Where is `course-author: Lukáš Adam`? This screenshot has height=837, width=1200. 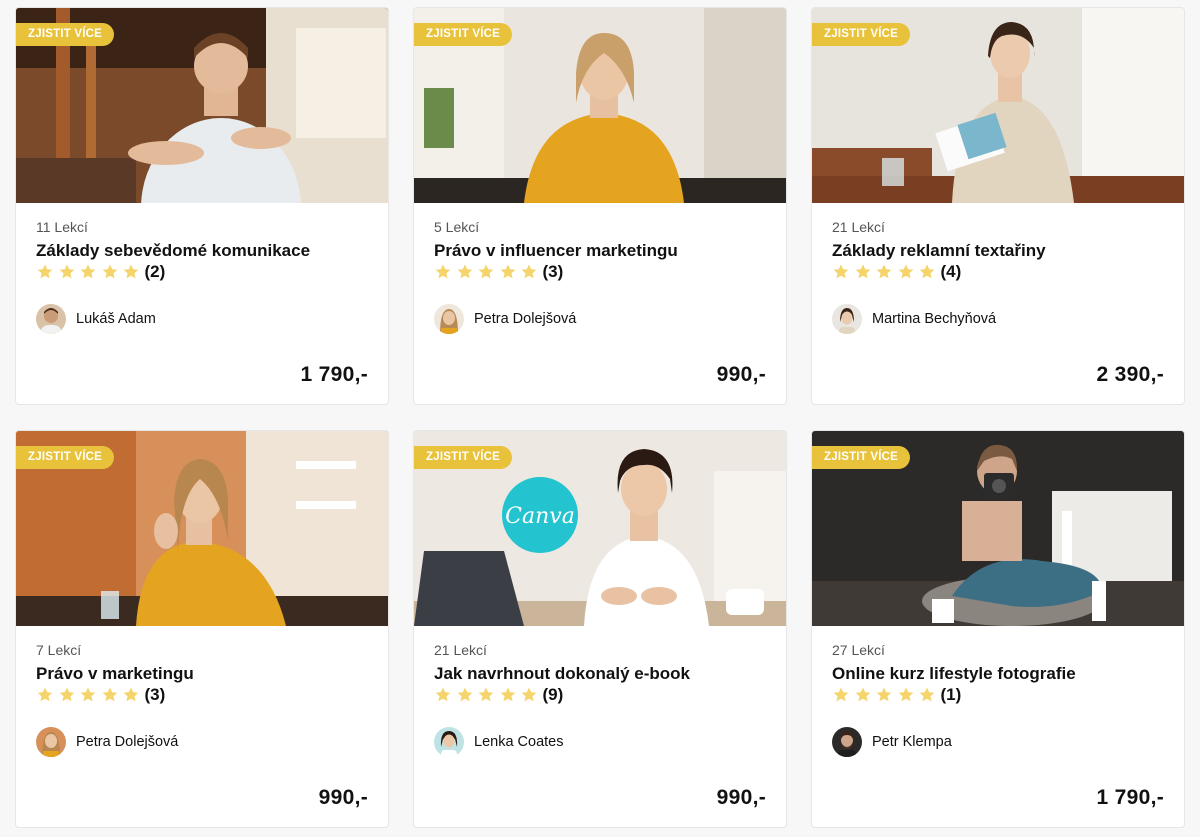 course-author: Lukáš Adam is located at coordinates (96, 319).